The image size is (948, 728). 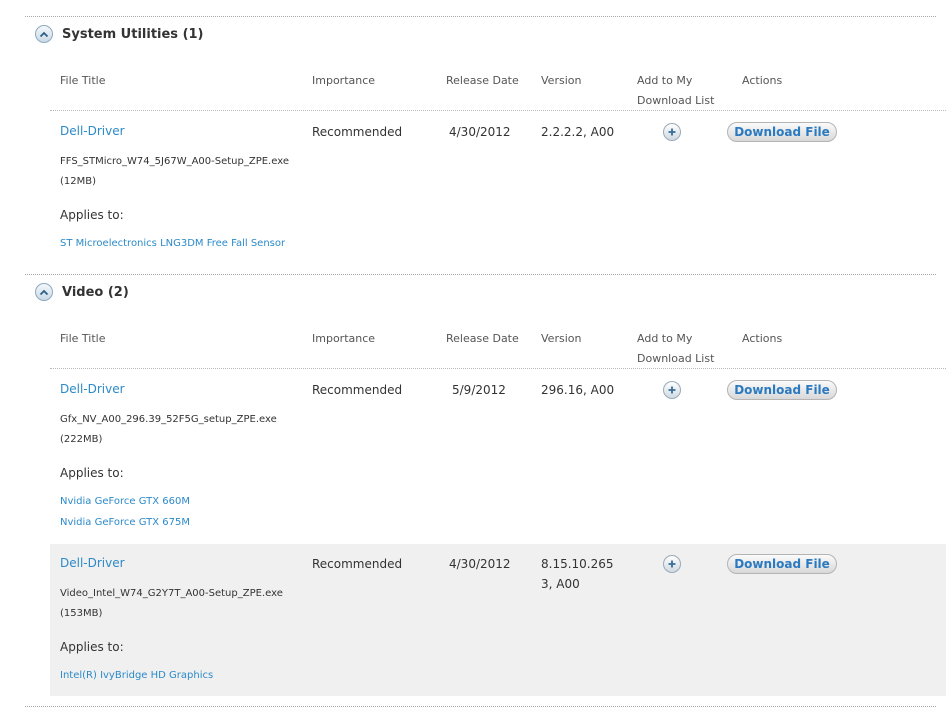 I want to click on version-value: 296.16, A00, so click(x=577, y=390).